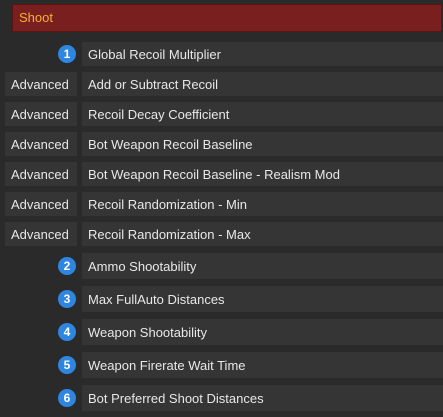 The image size is (443, 417). What do you see at coordinates (67, 299) in the screenshot?
I see `number-badge: 3` at bounding box center [67, 299].